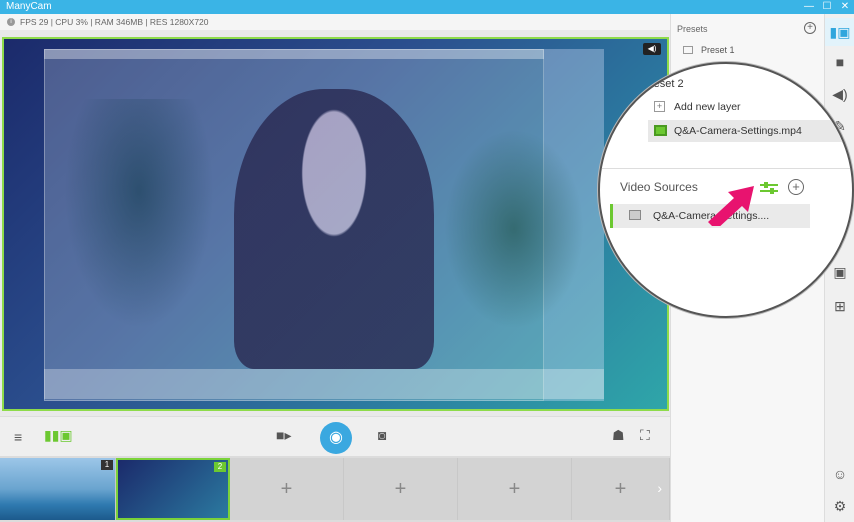  I want to click on speaker-icon: ◀), so click(652, 49).